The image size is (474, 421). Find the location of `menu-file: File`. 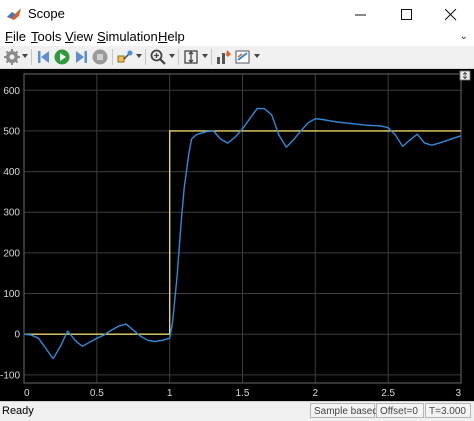

menu-file: File is located at coordinates (15, 36).